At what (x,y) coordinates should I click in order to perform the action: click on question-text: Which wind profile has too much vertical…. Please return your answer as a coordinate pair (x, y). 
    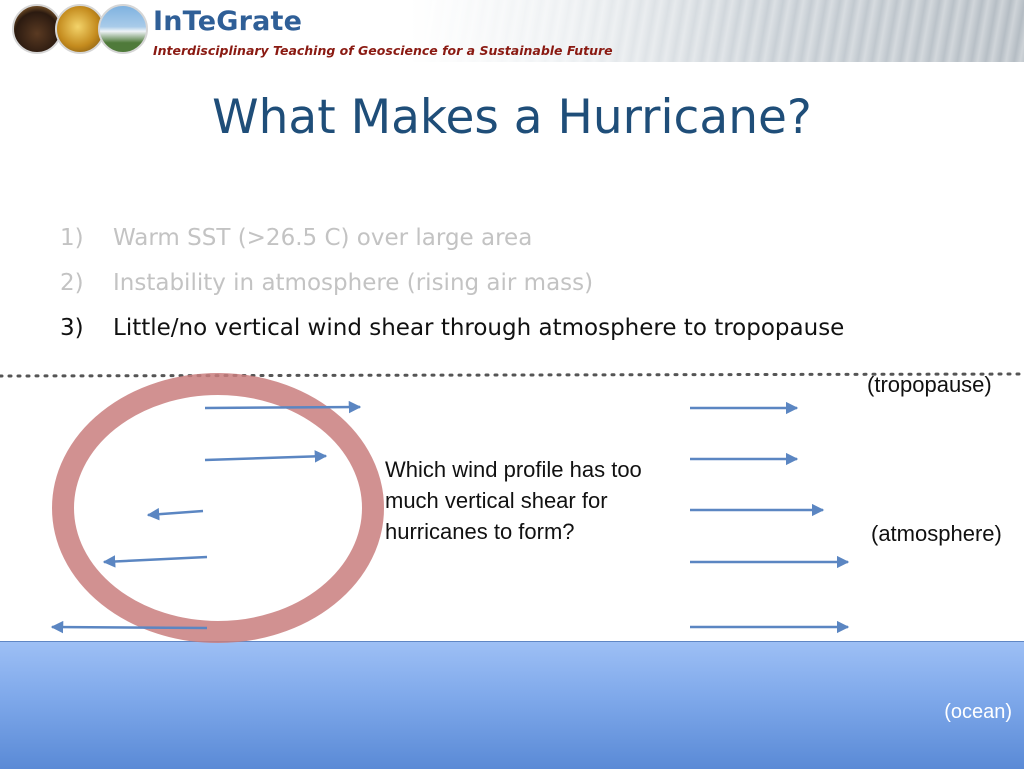
    Looking at the image, I should click on (513, 500).